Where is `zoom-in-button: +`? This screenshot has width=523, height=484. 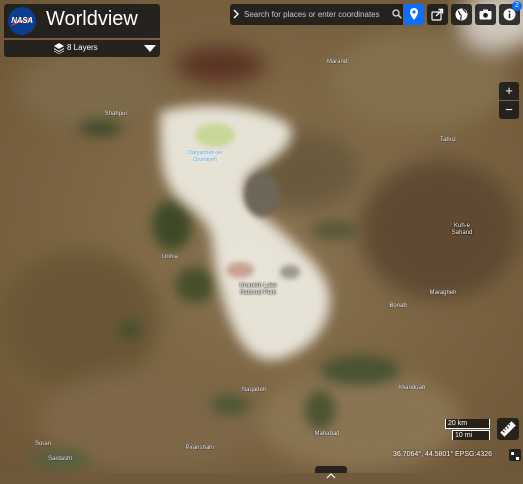
zoom-in-button: + is located at coordinates (509, 91).